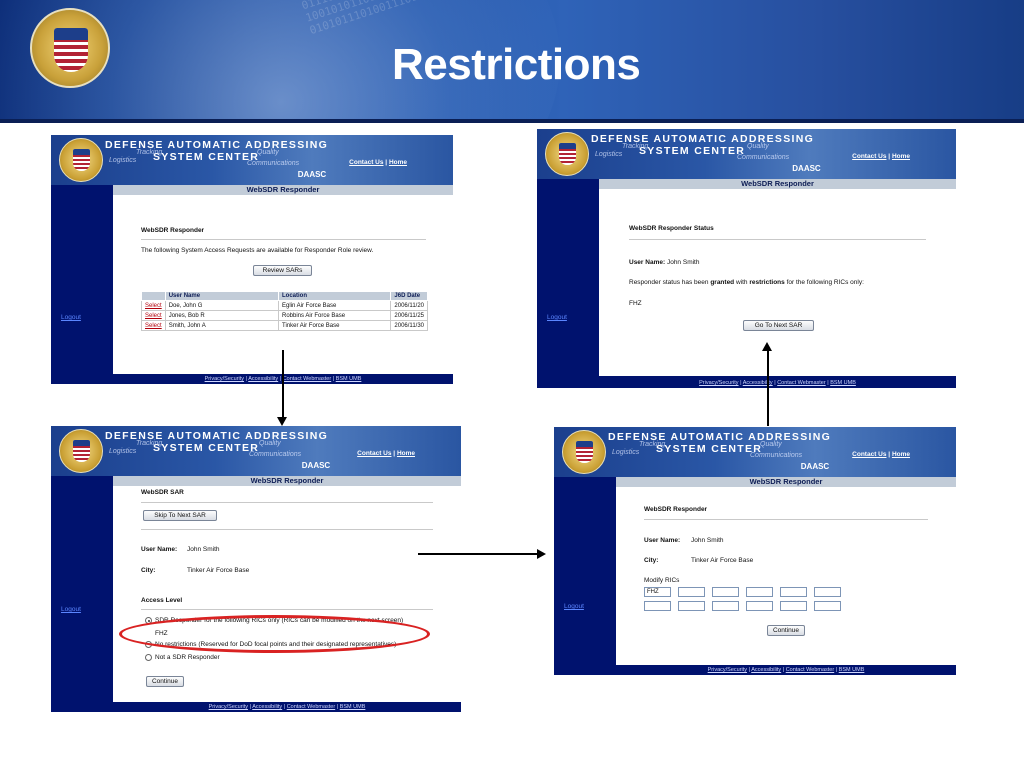 The image size is (1024, 768). What do you see at coordinates (70, 48) in the screenshot?
I see `dod-seal-icon` at bounding box center [70, 48].